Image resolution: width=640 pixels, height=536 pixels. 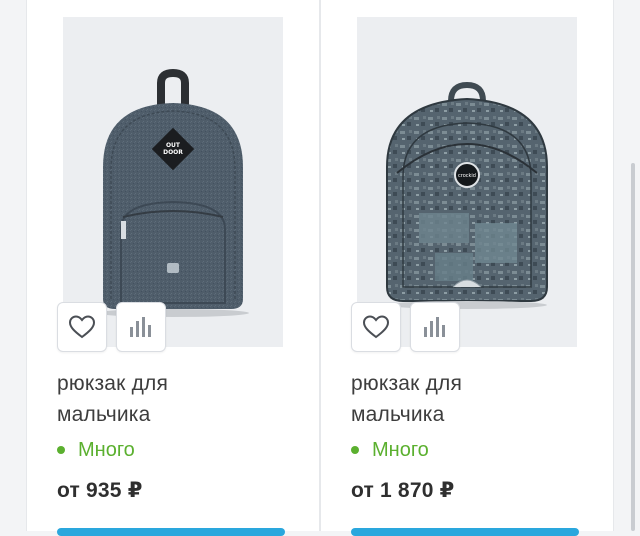 What do you see at coordinates (403, 490) in the screenshot?
I see `product-price: от 1 870 ₽` at bounding box center [403, 490].